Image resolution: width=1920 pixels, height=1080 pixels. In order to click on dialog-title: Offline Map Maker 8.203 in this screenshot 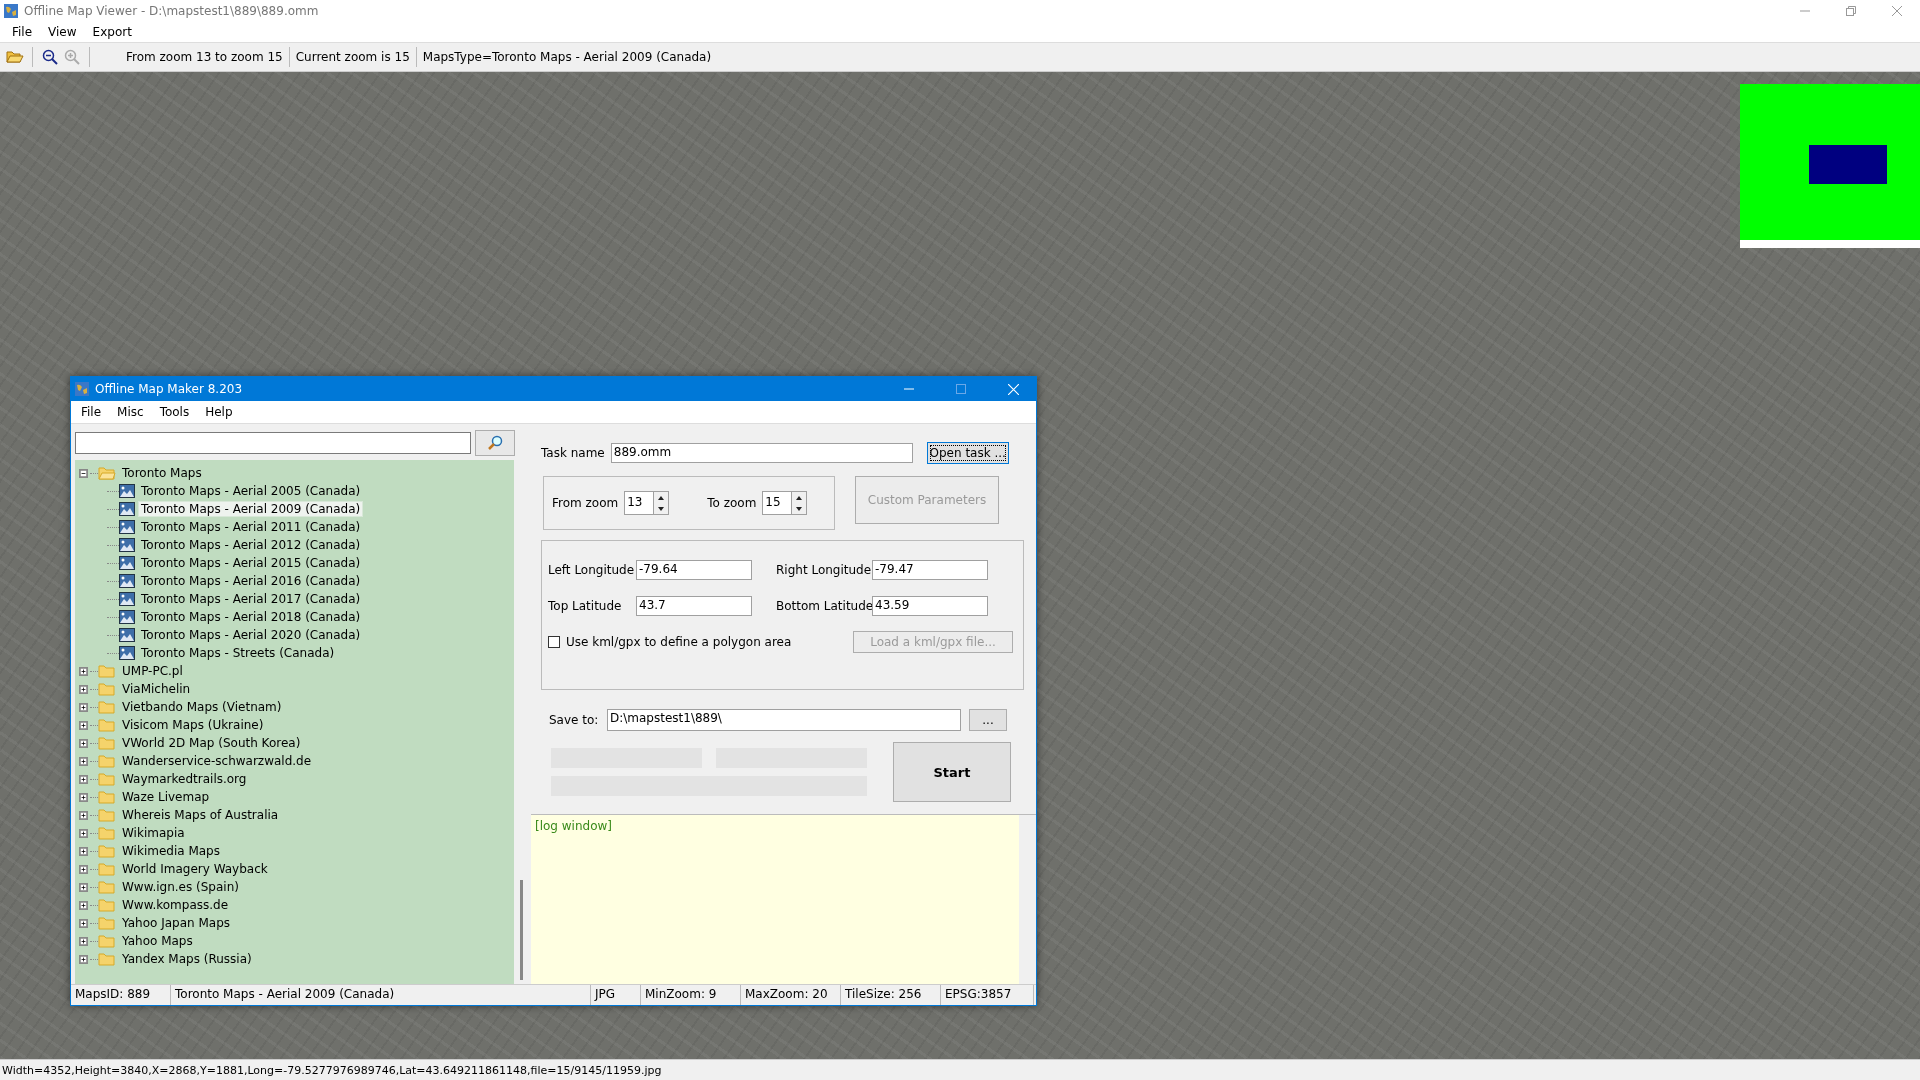, I will do `click(169, 389)`.